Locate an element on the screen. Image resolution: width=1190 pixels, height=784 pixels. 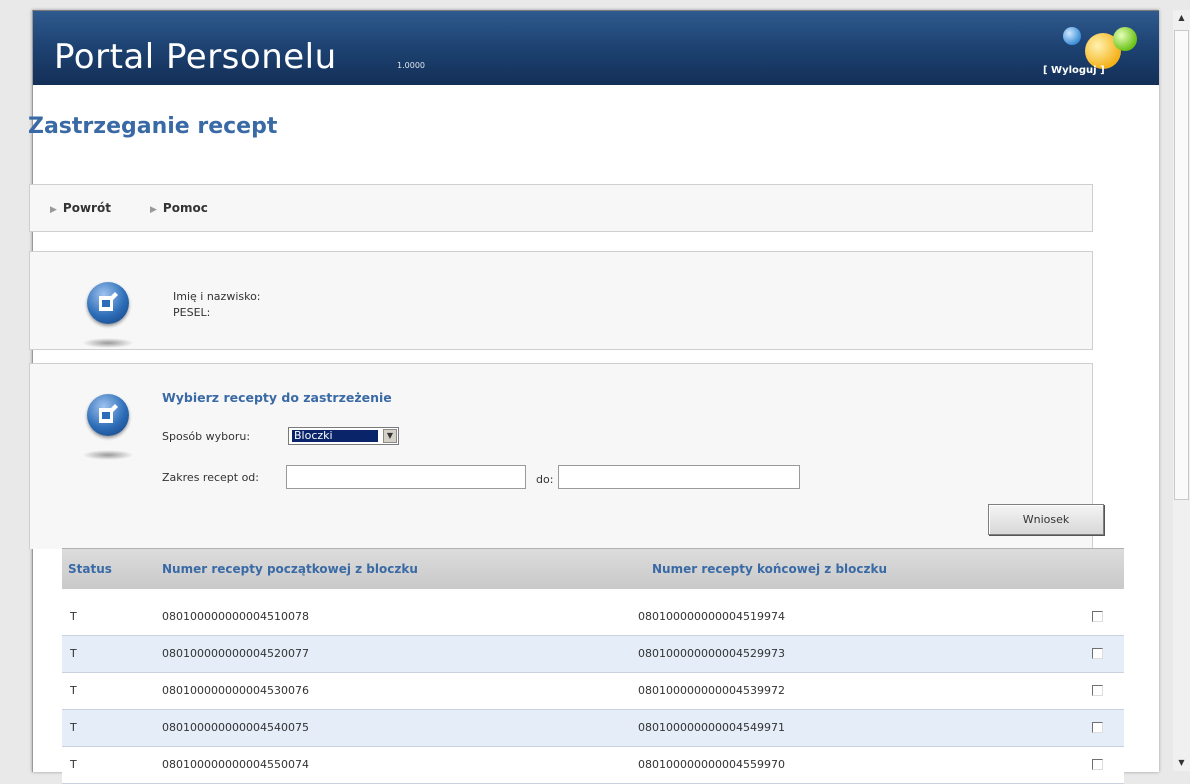
selection-title: Wybierz recepty do zastrzeżenie is located at coordinates (277, 397).